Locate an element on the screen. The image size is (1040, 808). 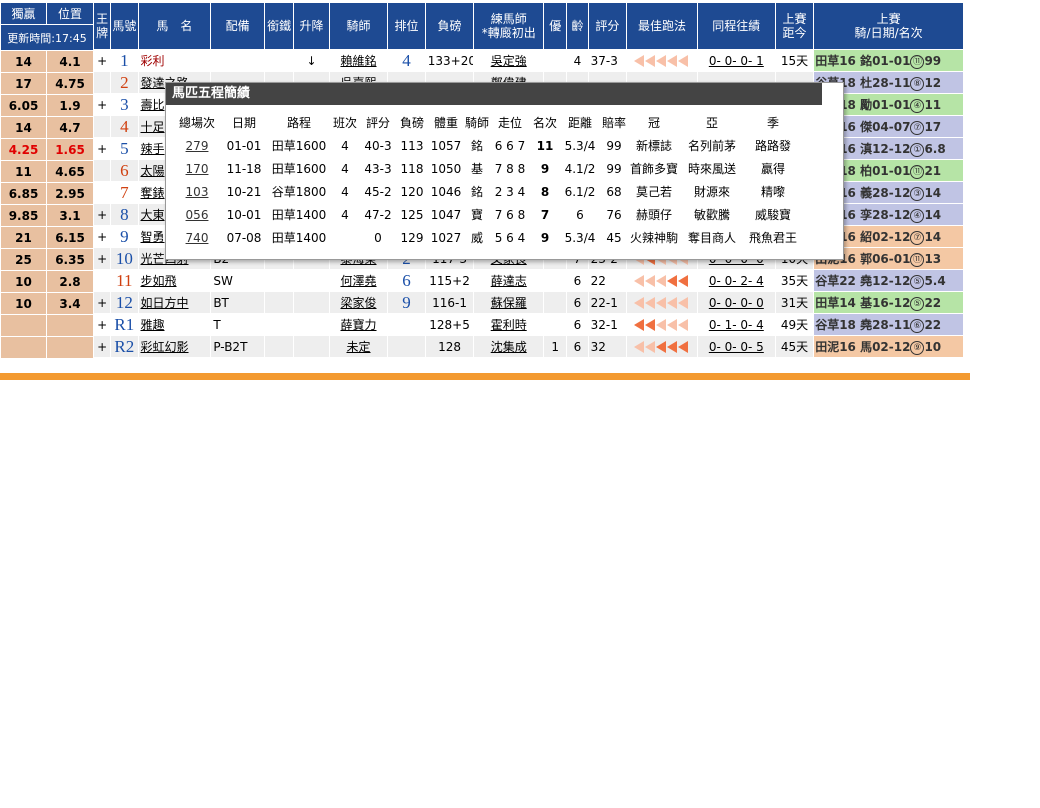
best-style is located at coordinates (662, 302).